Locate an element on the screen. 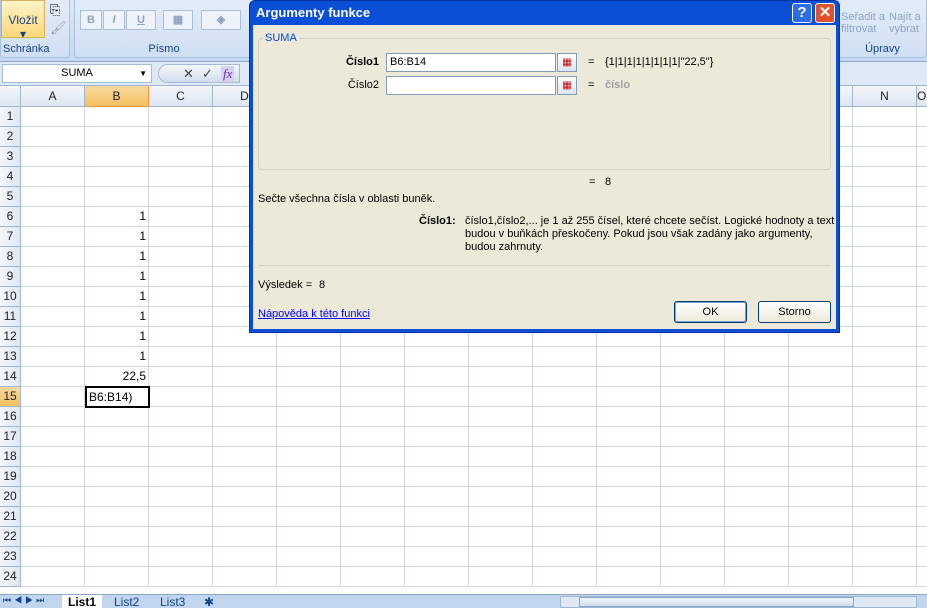  cell-g15 is located at coordinates (437, 397).